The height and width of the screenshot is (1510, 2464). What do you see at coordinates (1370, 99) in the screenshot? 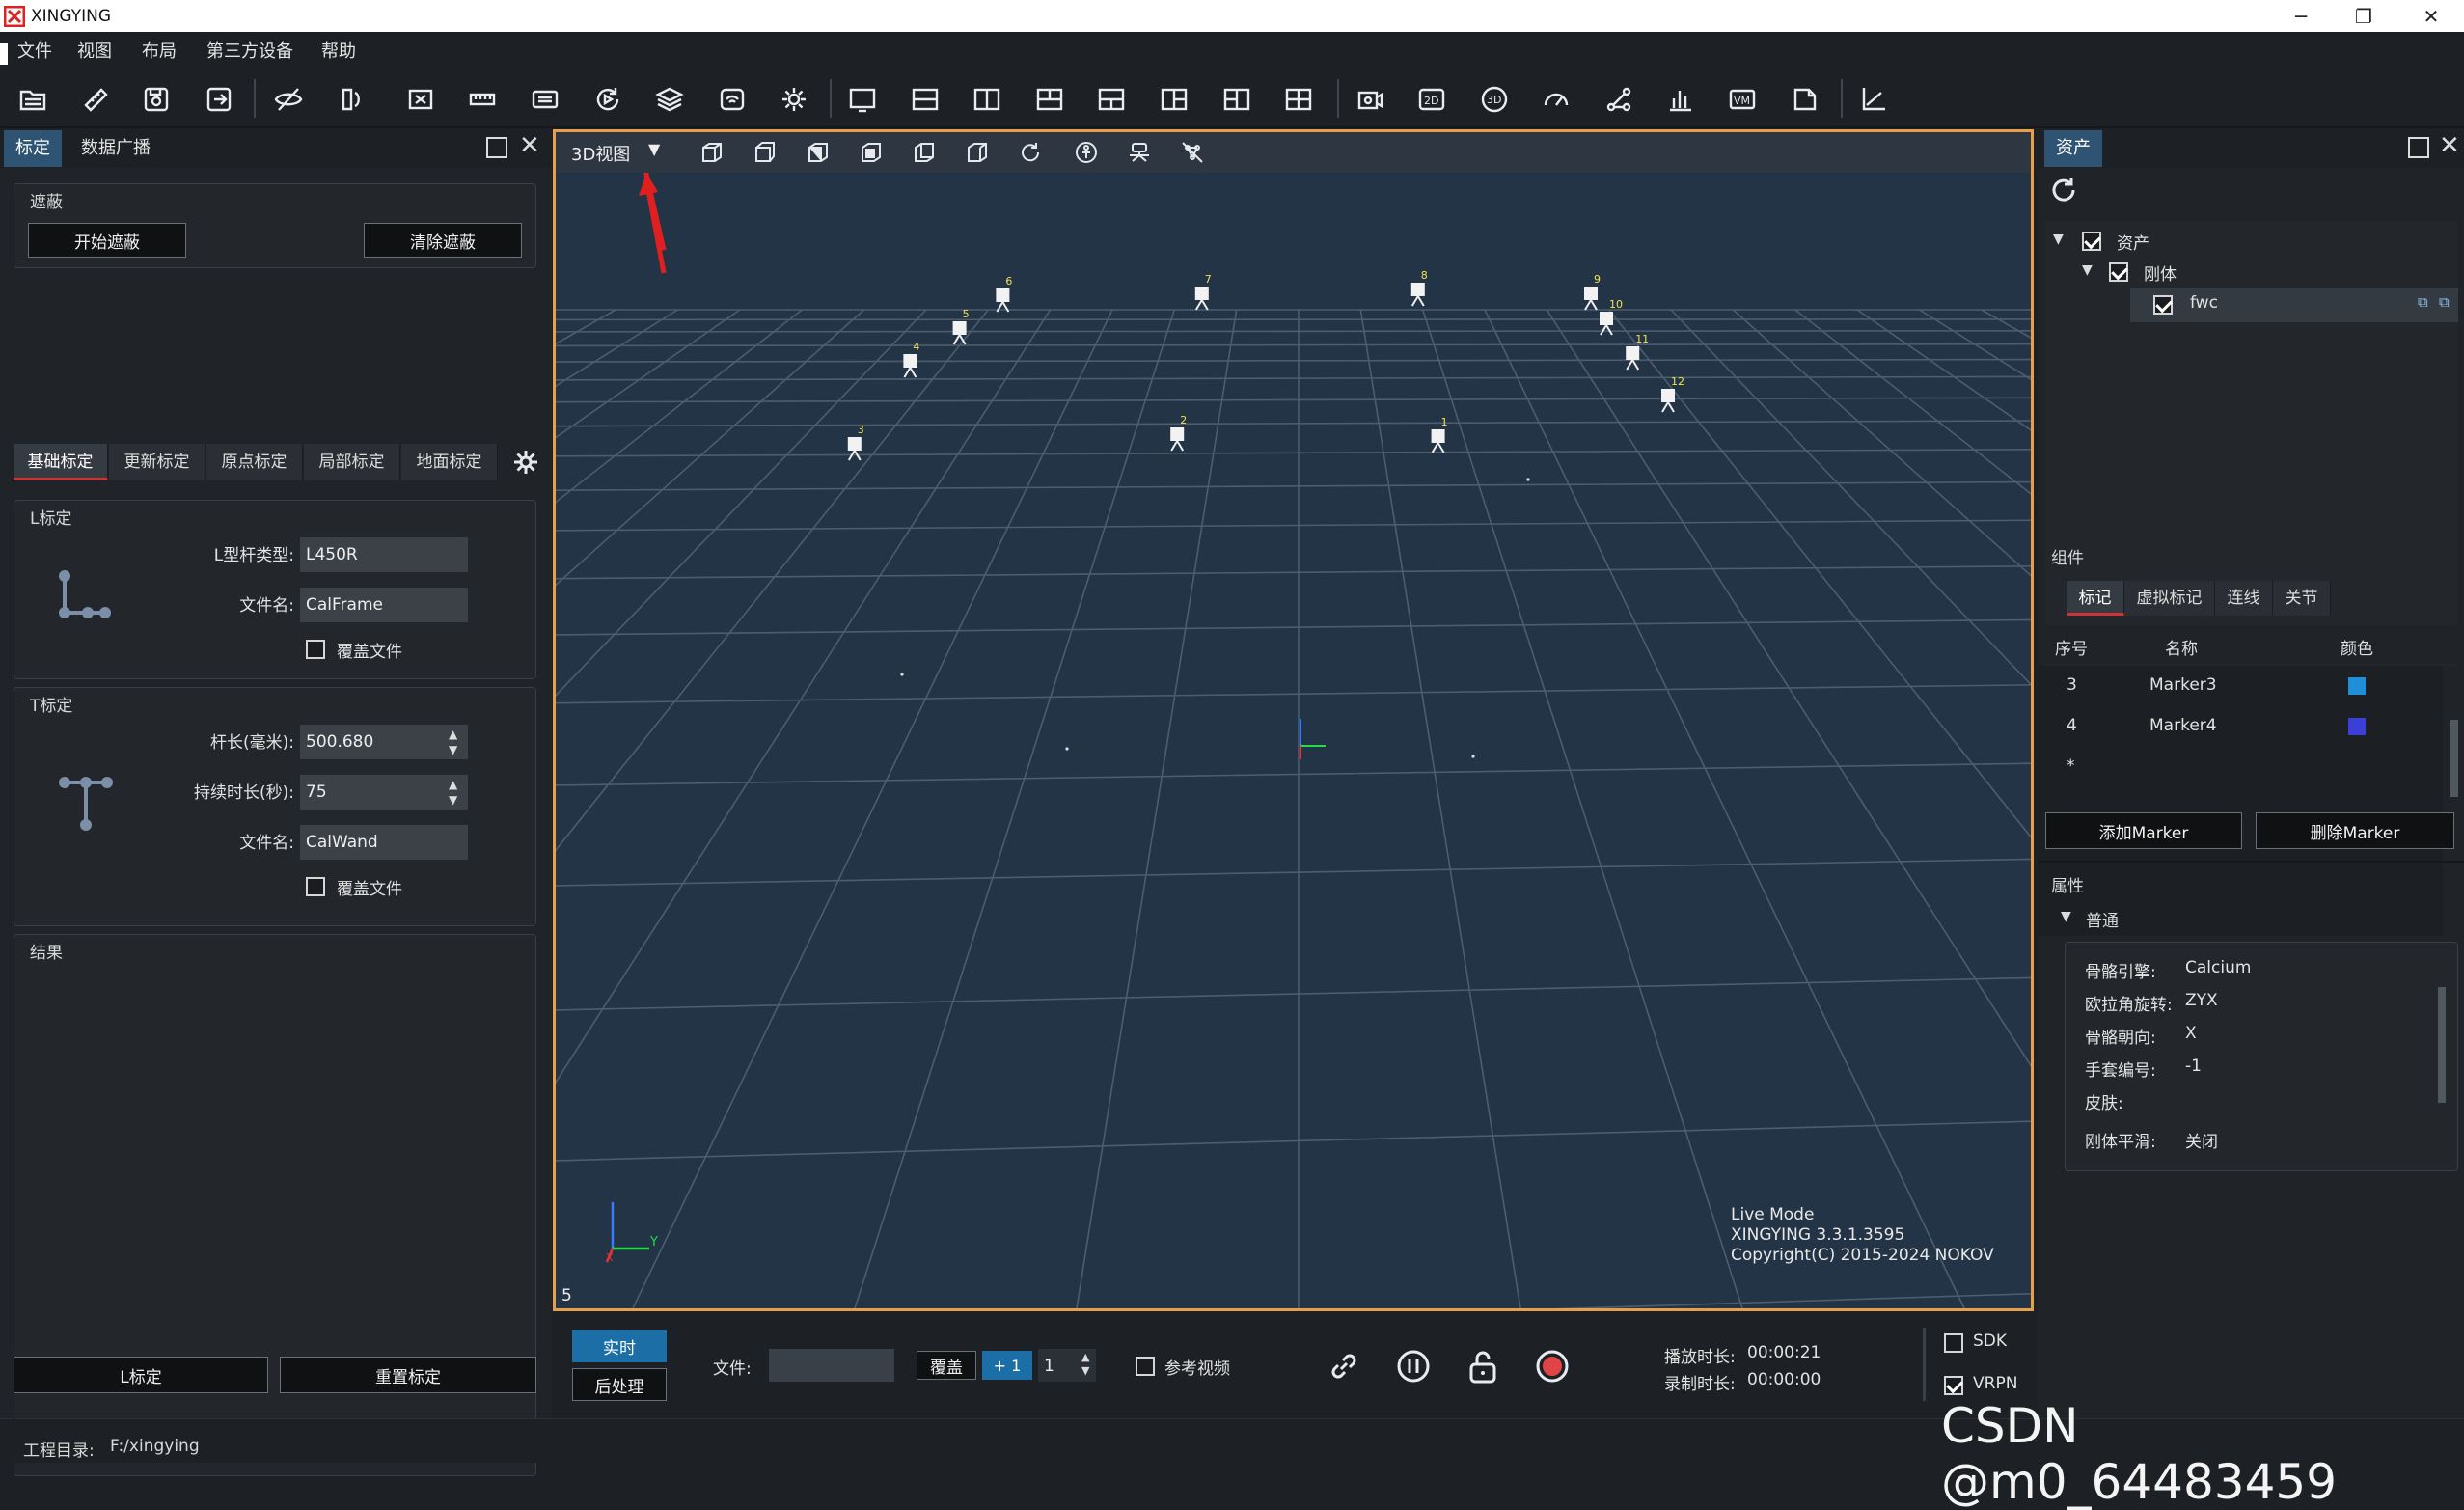
I see `camera-capture-icon` at bounding box center [1370, 99].